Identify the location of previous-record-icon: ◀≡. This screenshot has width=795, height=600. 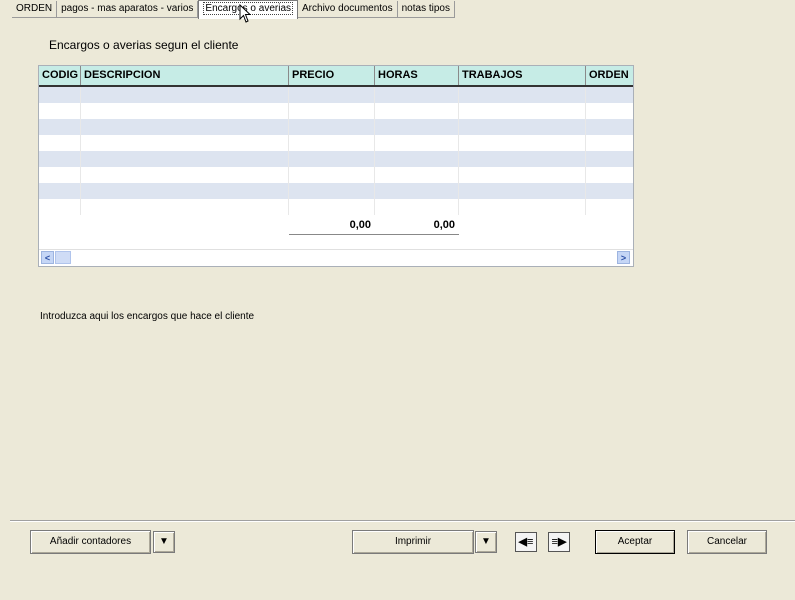
(526, 542).